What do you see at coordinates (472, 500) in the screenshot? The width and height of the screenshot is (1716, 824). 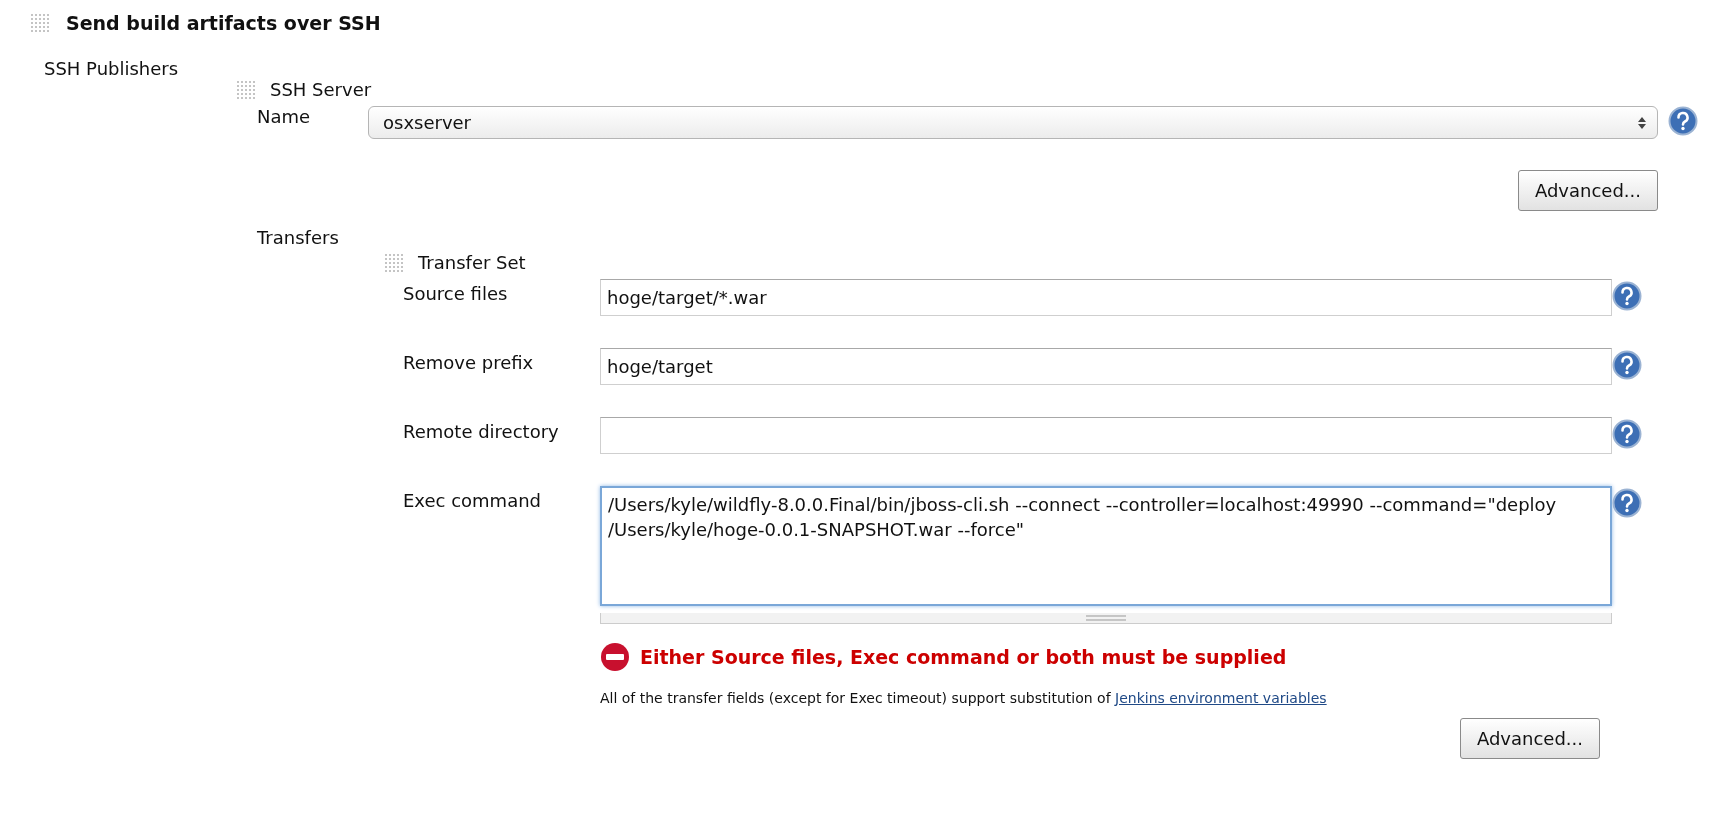 I see `field-label: Exec command` at bounding box center [472, 500].